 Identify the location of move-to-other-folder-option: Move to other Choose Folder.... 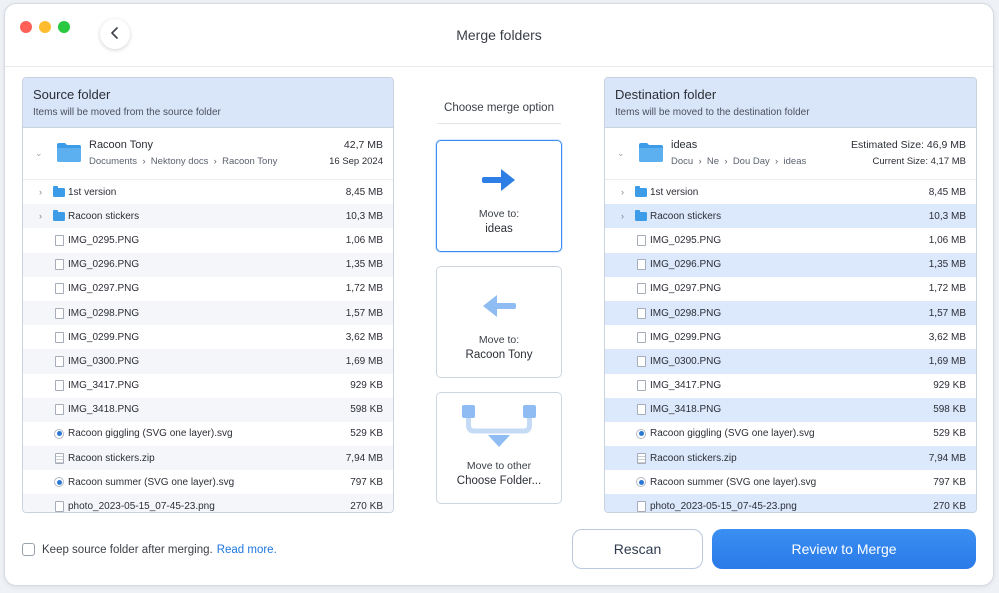
(499, 448).